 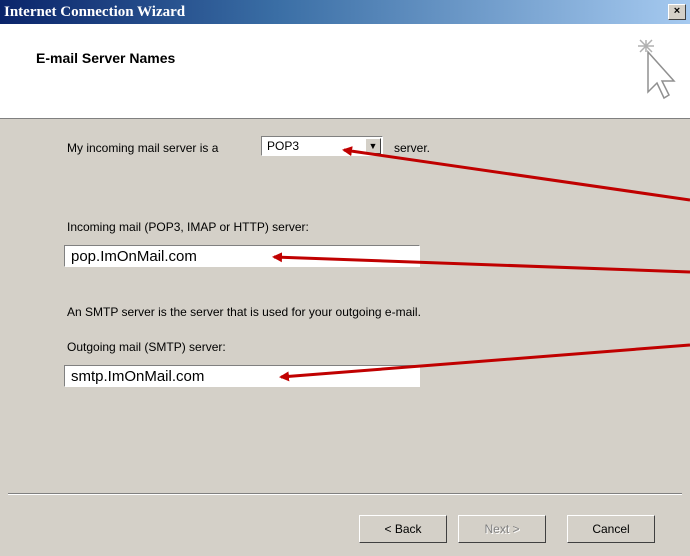 I want to click on arrow-to-incoming-server, so click(x=481, y=263).